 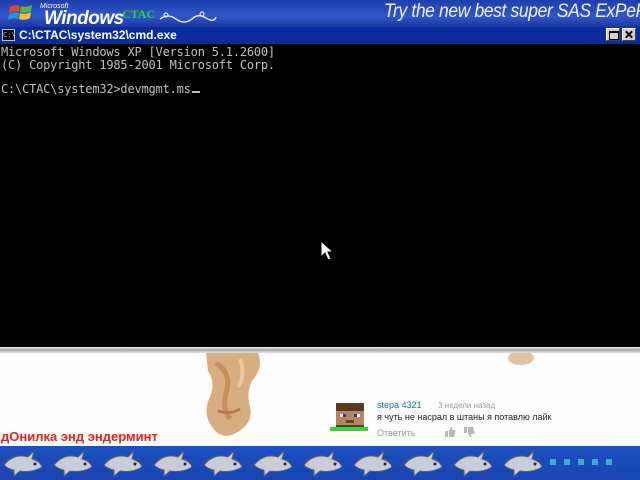 What do you see at coordinates (512, 11) in the screenshot?
I see `promo-text: Try the new best super SAS ExPeRiEnCe` at bounding box center [512, 11].